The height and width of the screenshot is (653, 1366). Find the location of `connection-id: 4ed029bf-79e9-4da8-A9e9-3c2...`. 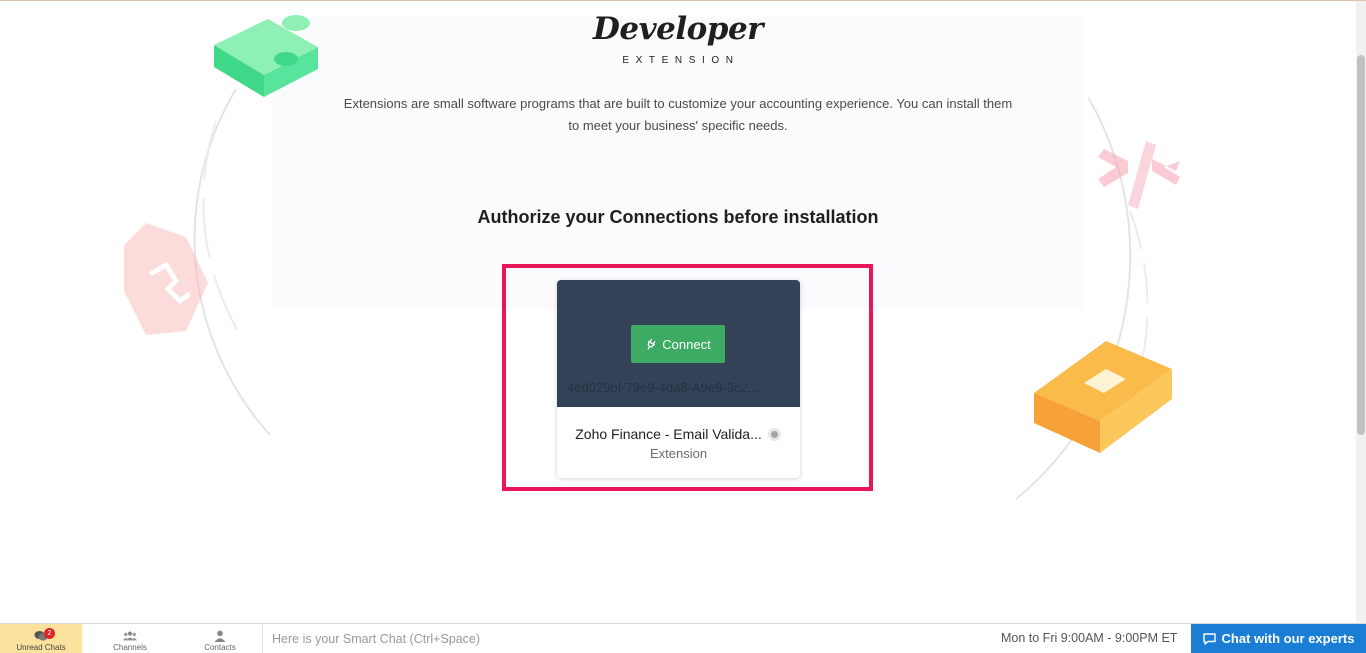

connection-id: 4ed029bf-79e9-4da8-A9e9-3c2... is located at coordinates (663, 387).